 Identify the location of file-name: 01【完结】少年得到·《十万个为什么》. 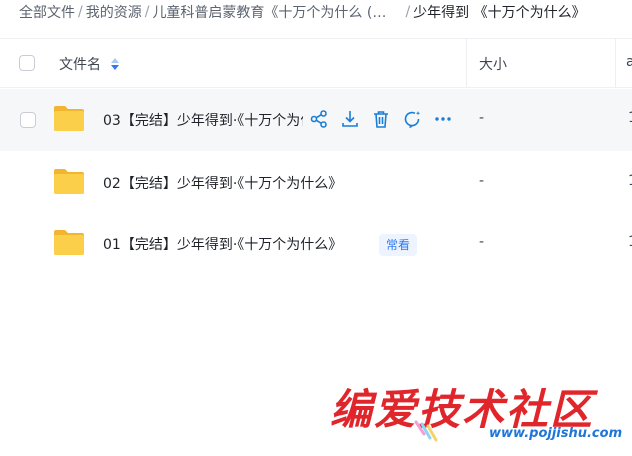
(222, 244).